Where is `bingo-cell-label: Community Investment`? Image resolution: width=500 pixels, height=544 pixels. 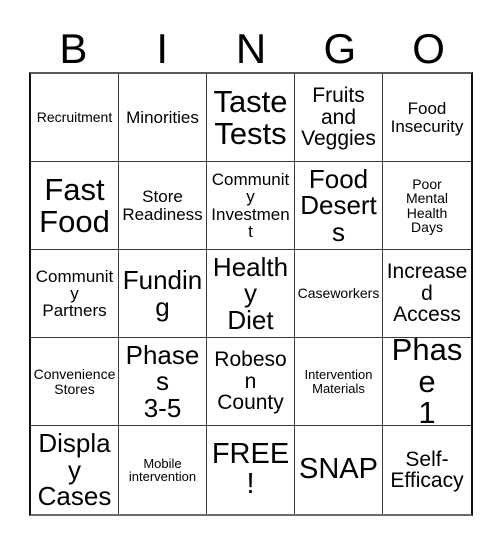
bingo-cell-label: Community Investment is located at coordinates (250, 205).